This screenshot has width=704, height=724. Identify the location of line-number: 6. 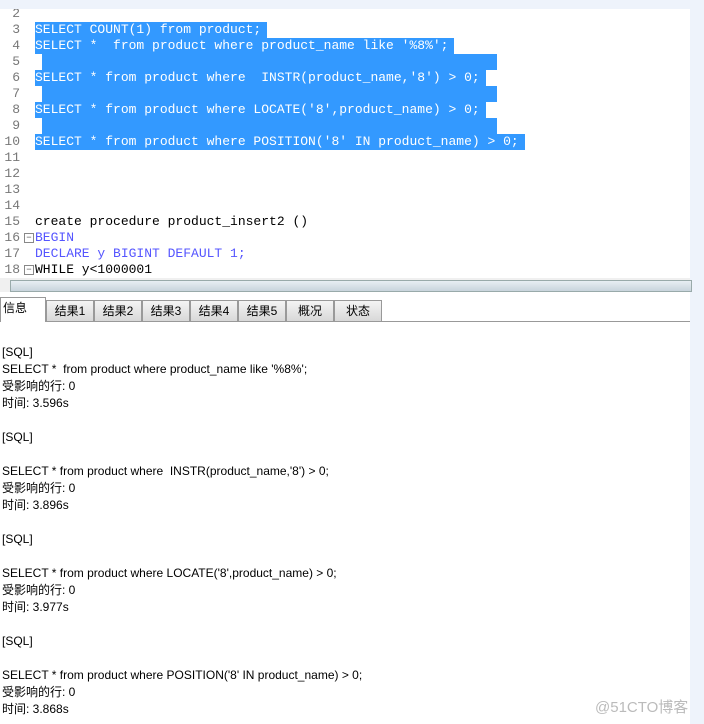
(16, 77).